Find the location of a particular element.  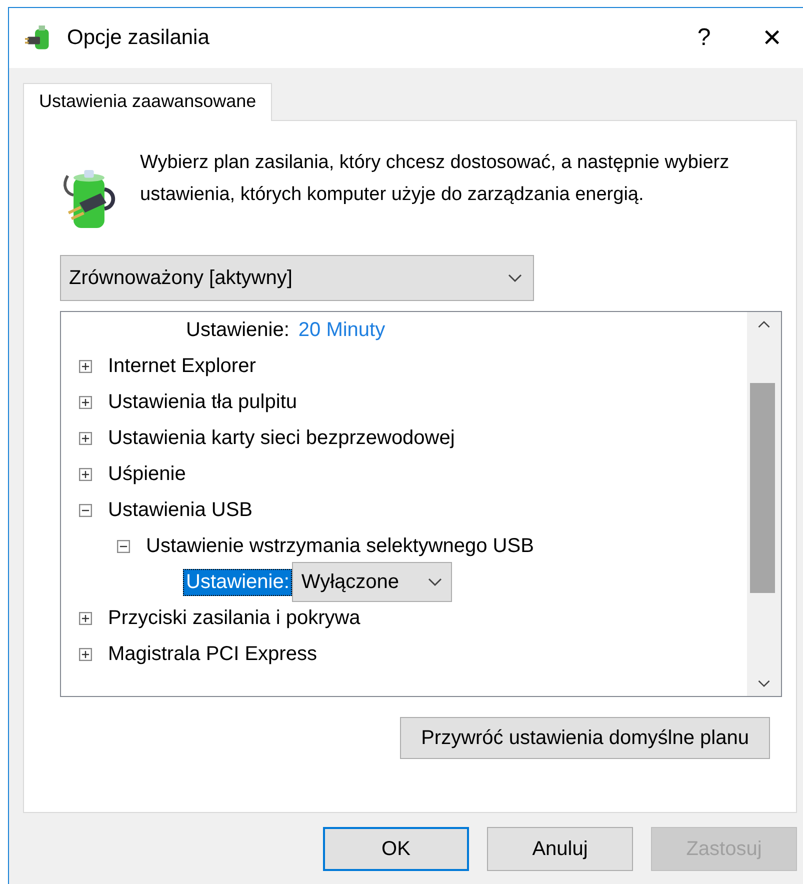

close-button: ✕ is located at coordinates (772, 38).